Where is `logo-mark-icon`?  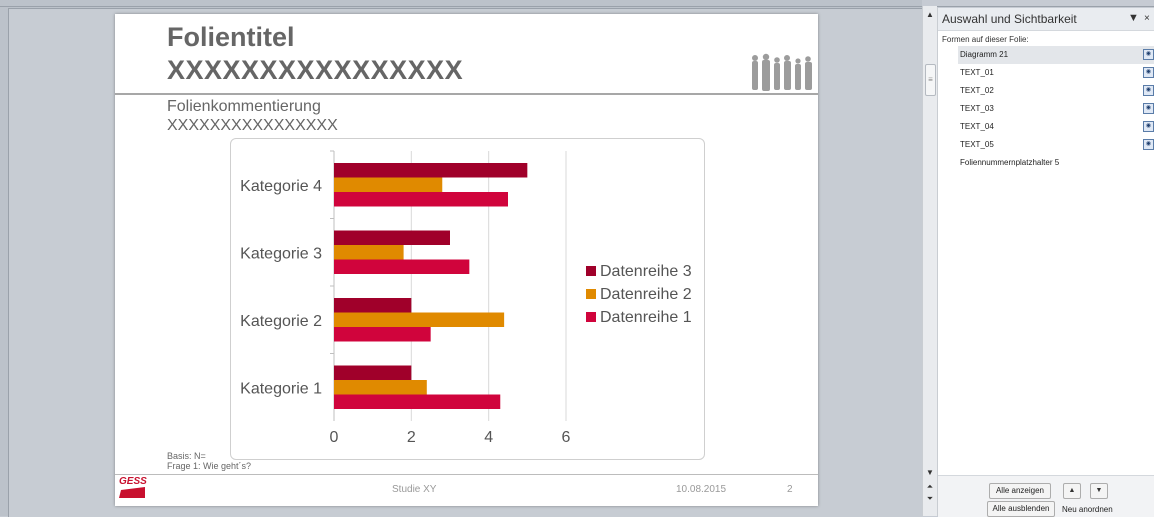
logo-mark-icon is located at coordinates (132, 492).